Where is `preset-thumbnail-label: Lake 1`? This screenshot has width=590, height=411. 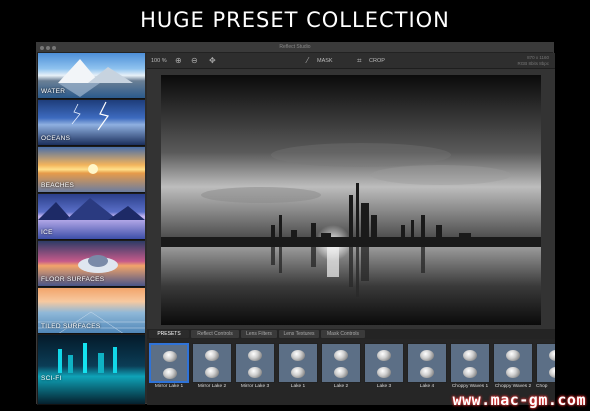 preset-thumbnail-label: Lake 1 is located at coordinates (298, 386).